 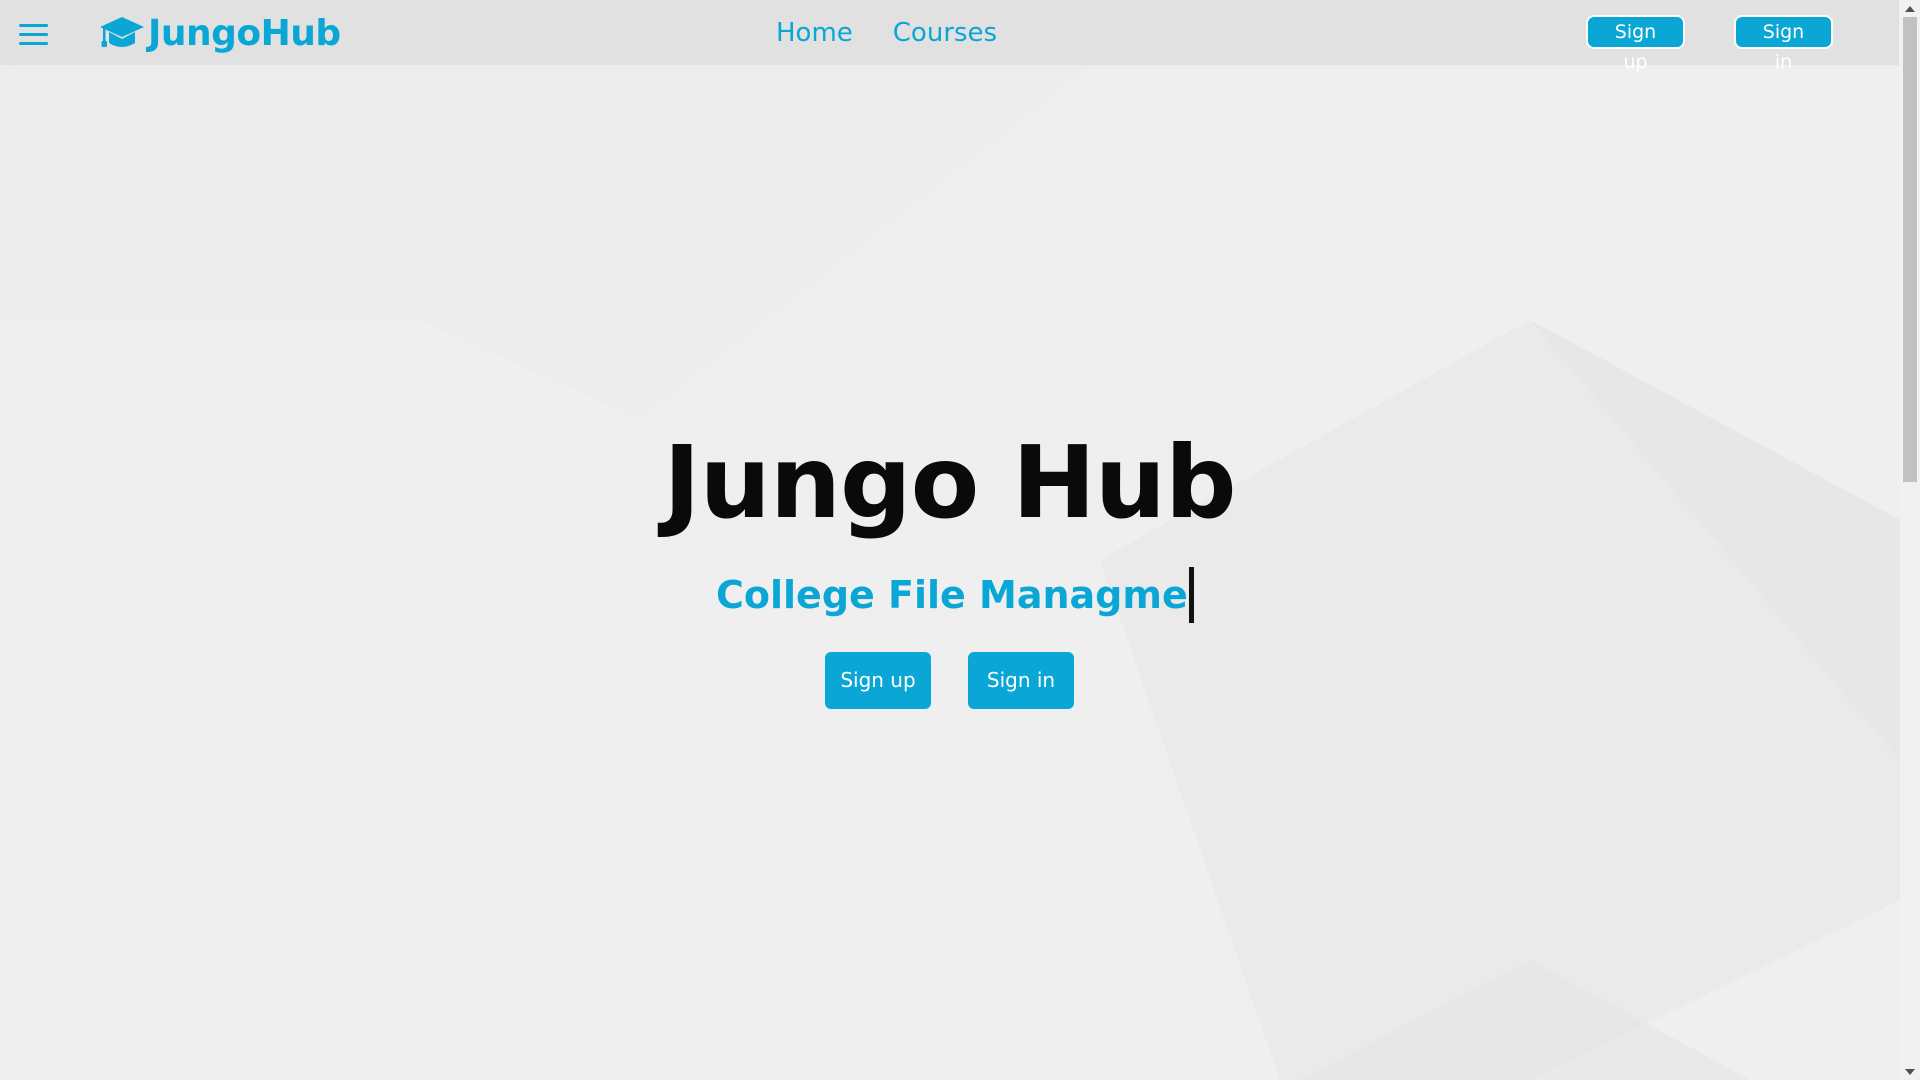 I want to click on hero-title: Jungo Hub, so click(x=949, y=482).